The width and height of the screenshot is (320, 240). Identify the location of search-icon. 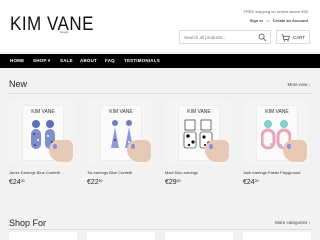
(262, 37).